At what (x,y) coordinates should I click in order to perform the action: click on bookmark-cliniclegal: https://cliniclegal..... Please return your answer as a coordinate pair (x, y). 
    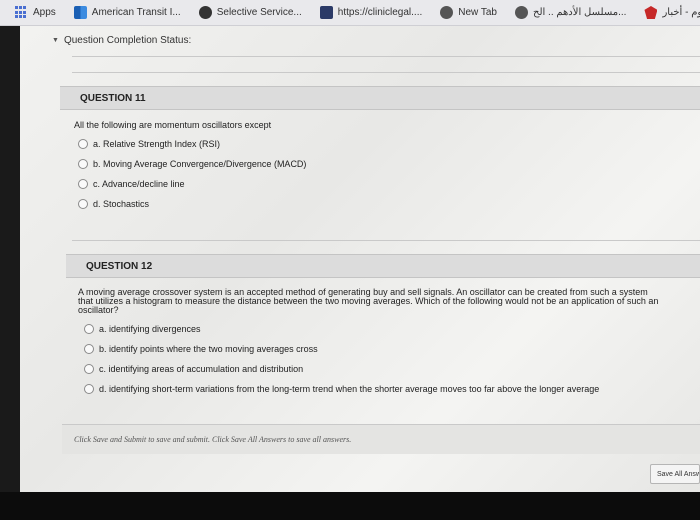
    Looking at the image, I should click on (371, 12).